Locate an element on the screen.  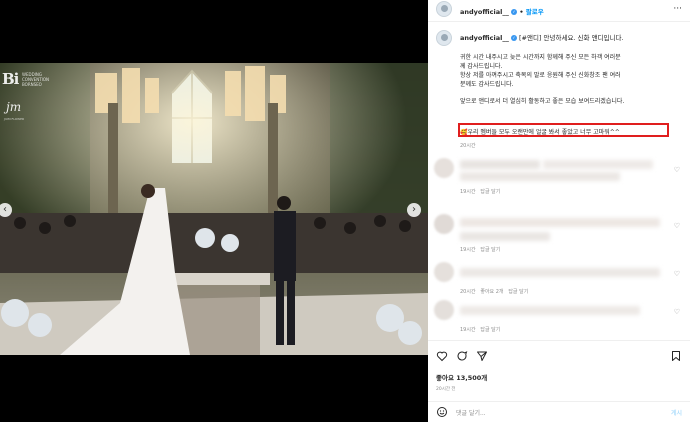
comment-icon is located at coordinates (462, 356).